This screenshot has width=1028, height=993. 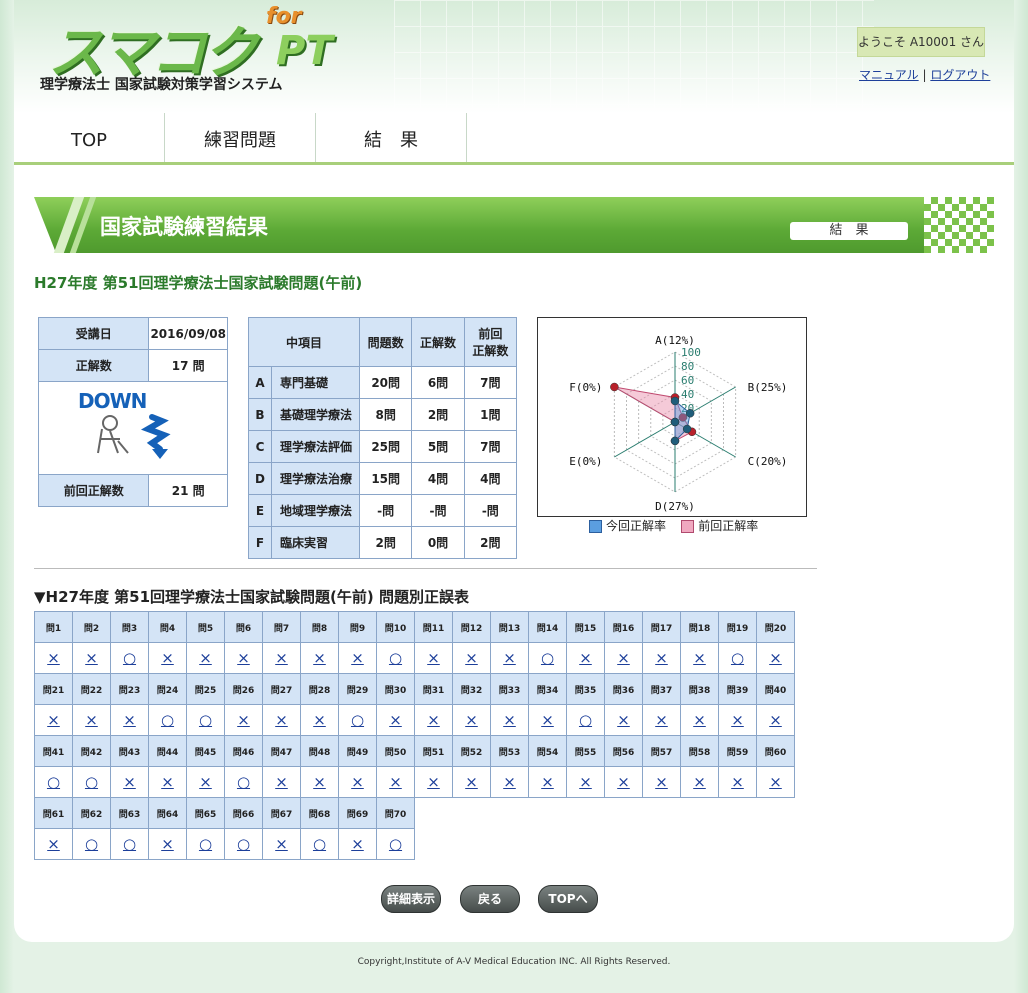 What do you see at coordinates (395, 627) in the screenshot?
I see `question-number: 問10` at bounding box center [395, 627].